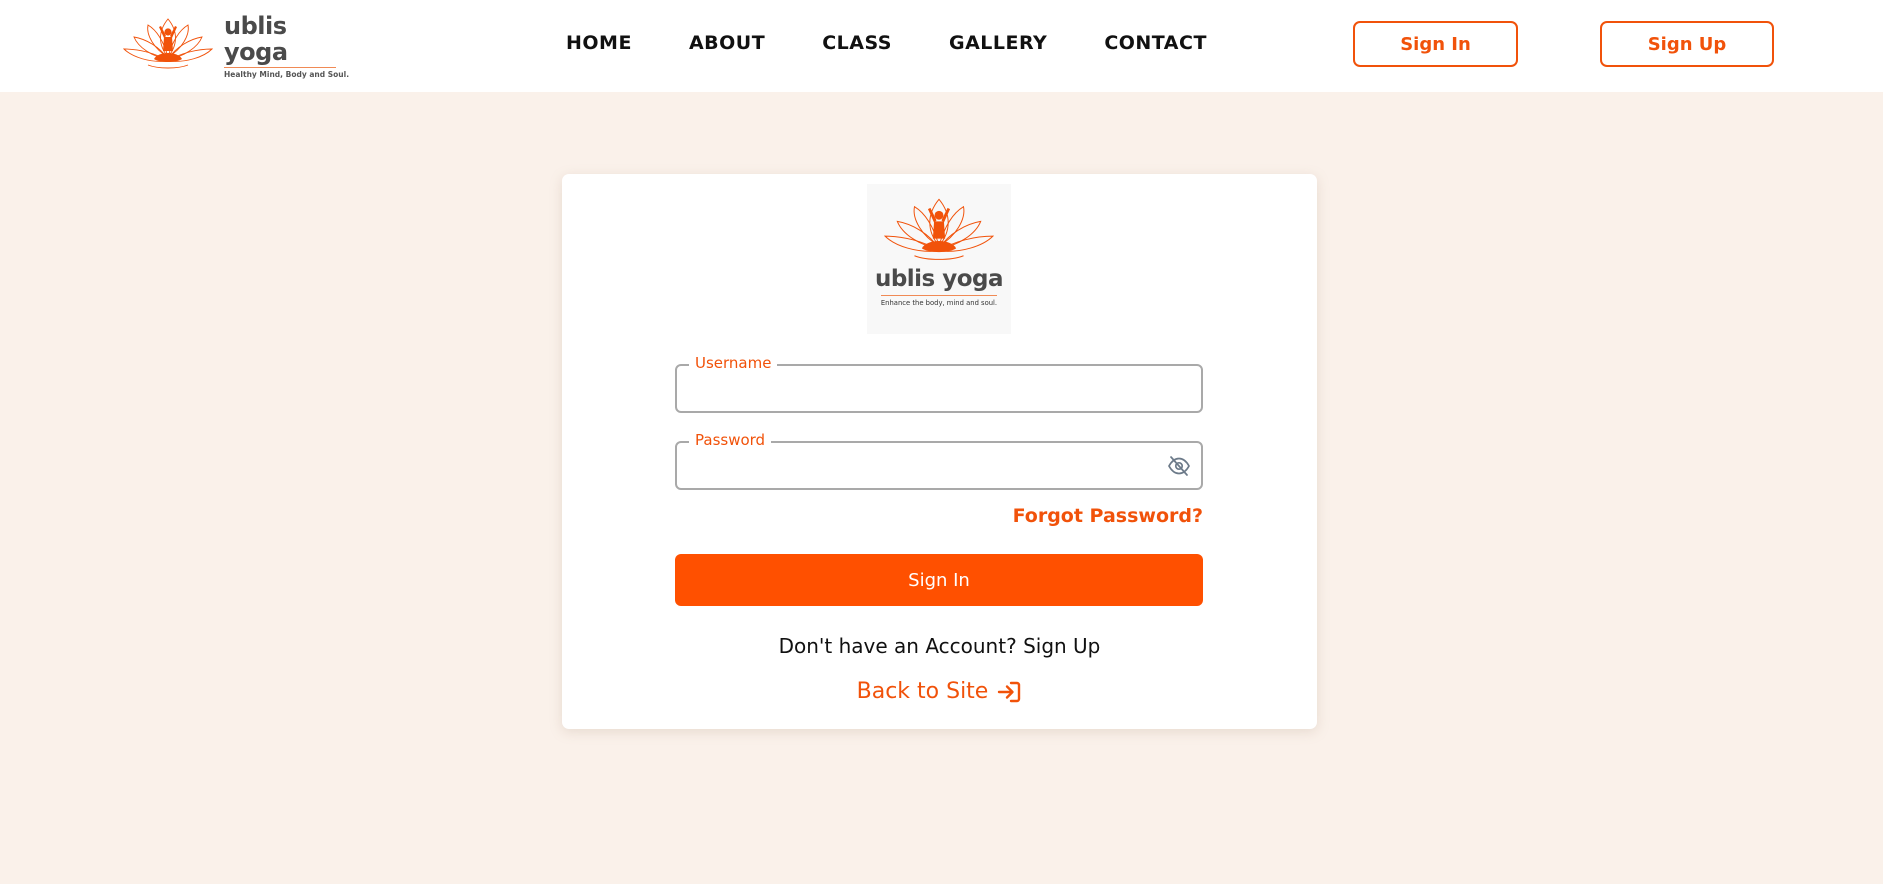 The width and height of the screenshot is (1883, 884). I want to click on username-label: Username, so click(733, 363).